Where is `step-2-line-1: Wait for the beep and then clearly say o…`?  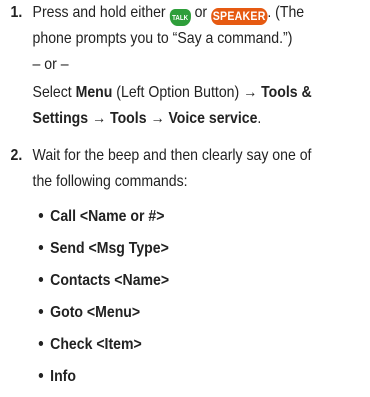
step-2-line-1: Wait for the beep and then clearly say o… is located at coordinates (172, 155).